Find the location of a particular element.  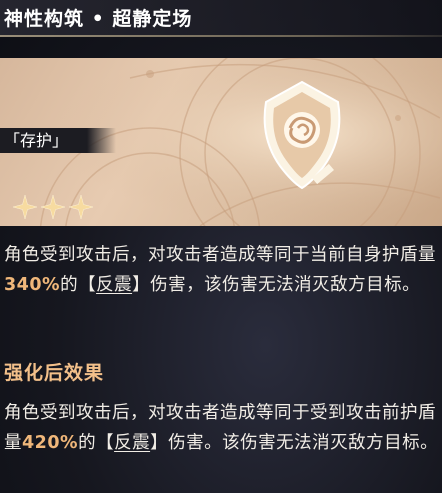

effect-text: 伤害。该伤害无法消灭敌方目标。 is located at coordinates (303, 443).